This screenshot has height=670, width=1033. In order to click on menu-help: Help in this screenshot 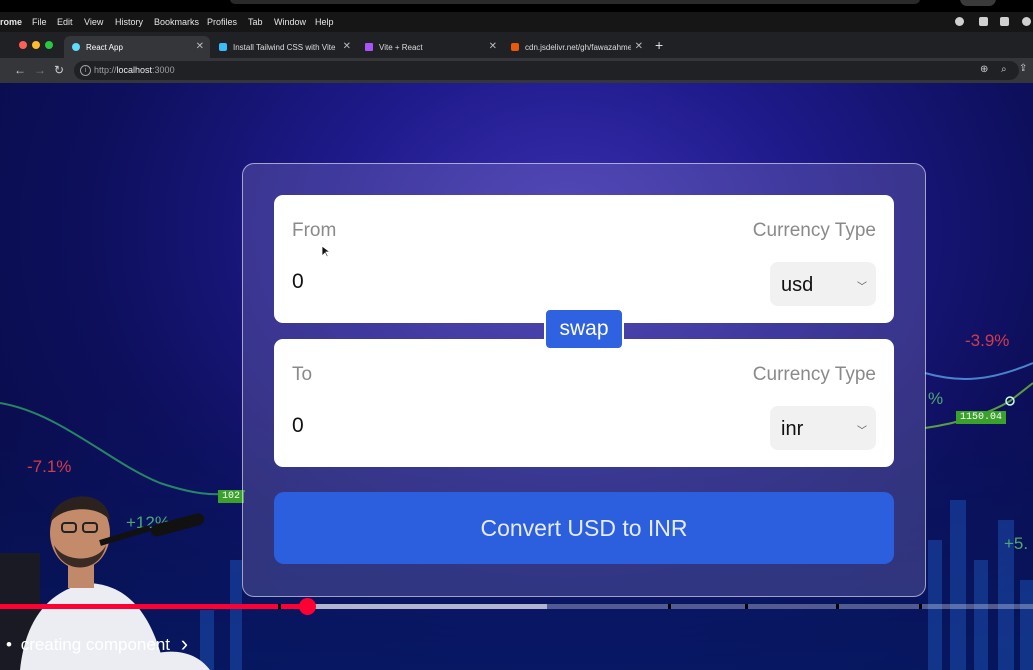, I will do `click(324, 22)`.